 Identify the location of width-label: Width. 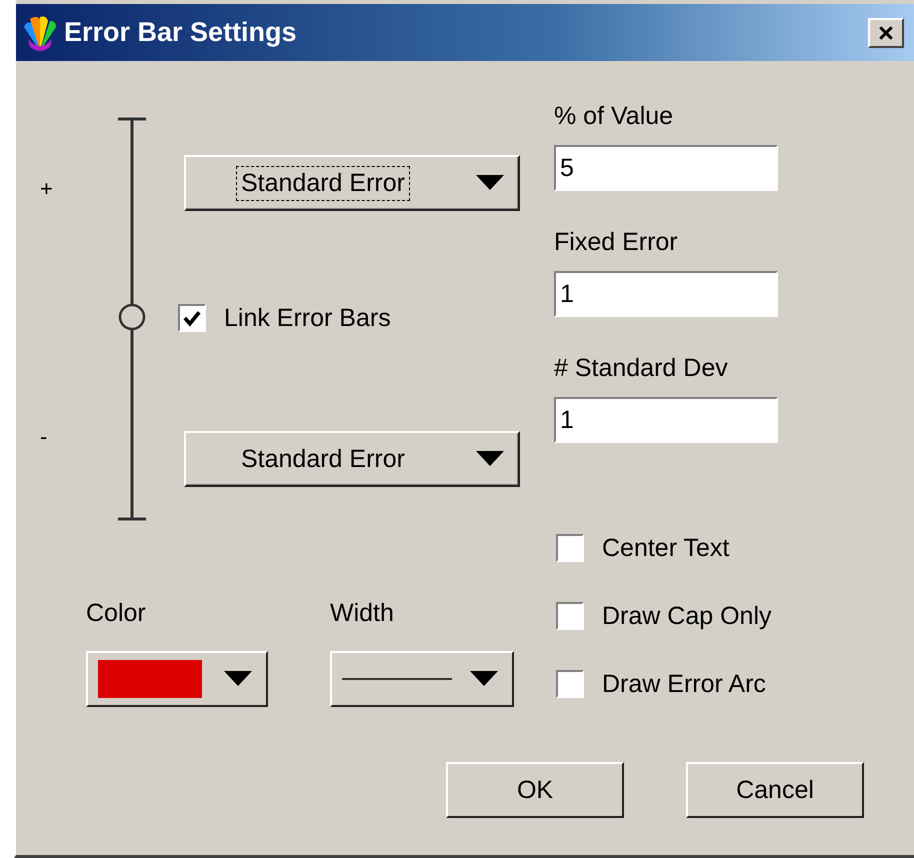
(362, 613).